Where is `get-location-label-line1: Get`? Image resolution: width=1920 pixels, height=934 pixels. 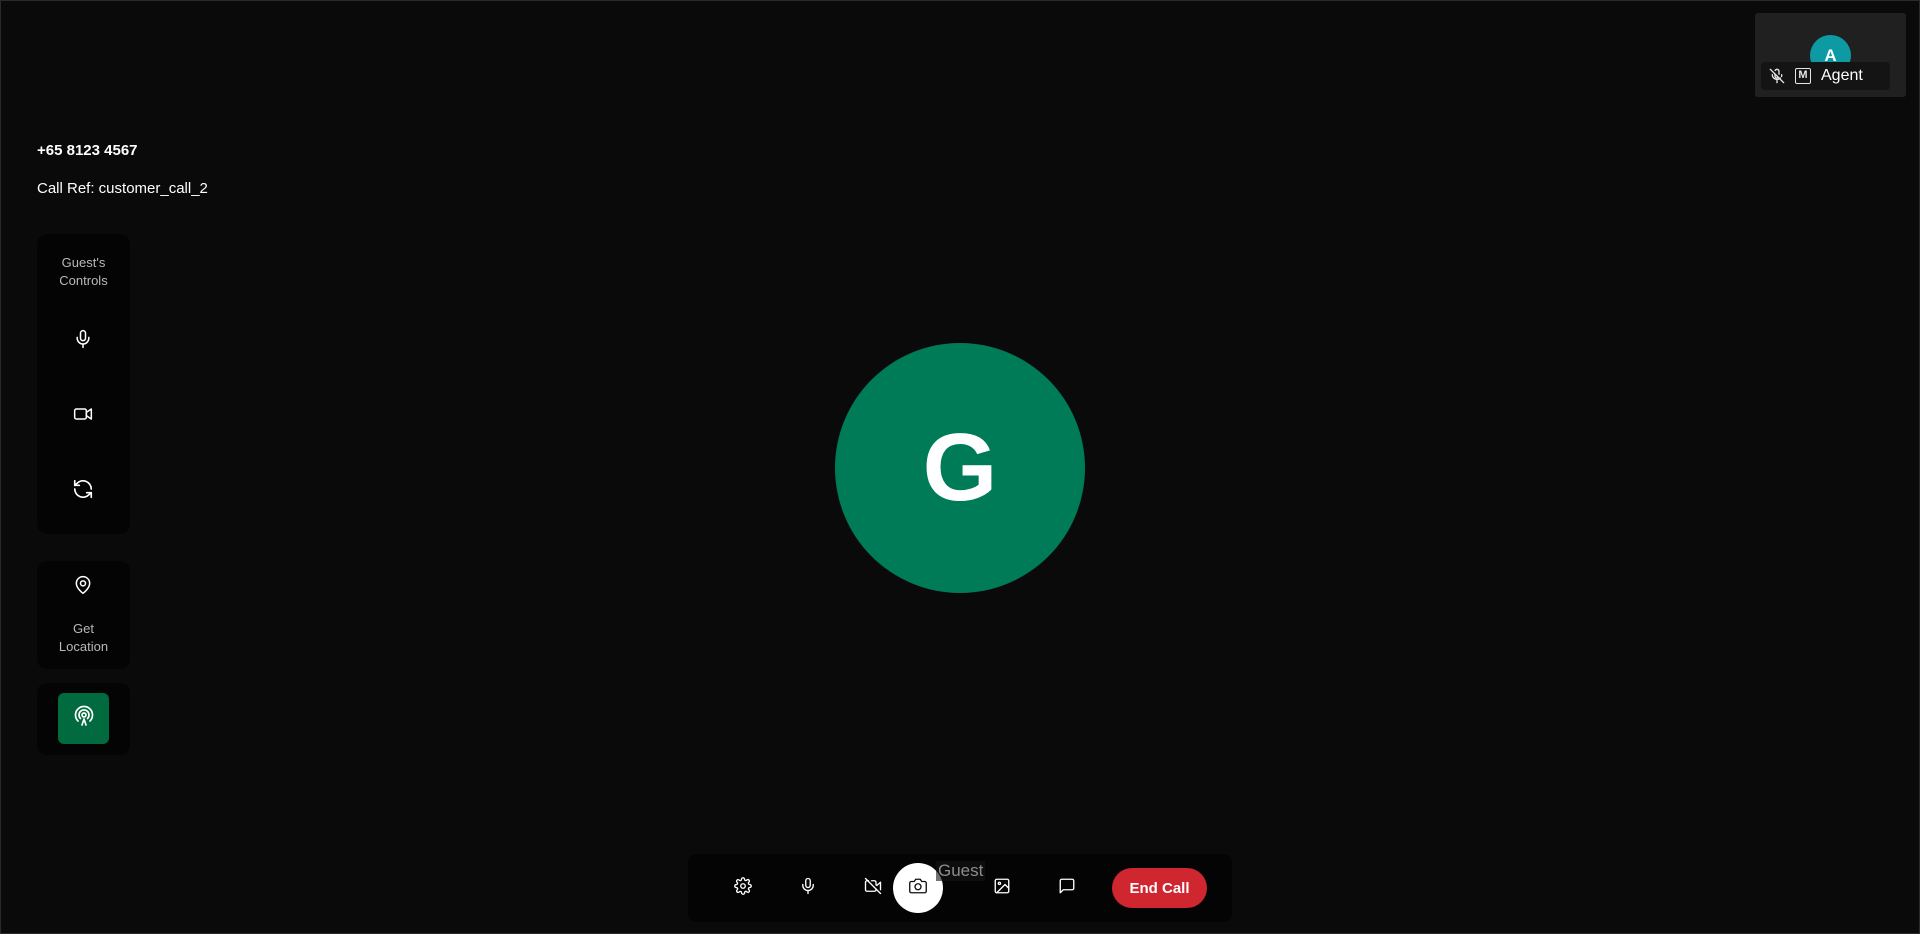 get-location-label-line1: Get is located at coordinates (83, 628).